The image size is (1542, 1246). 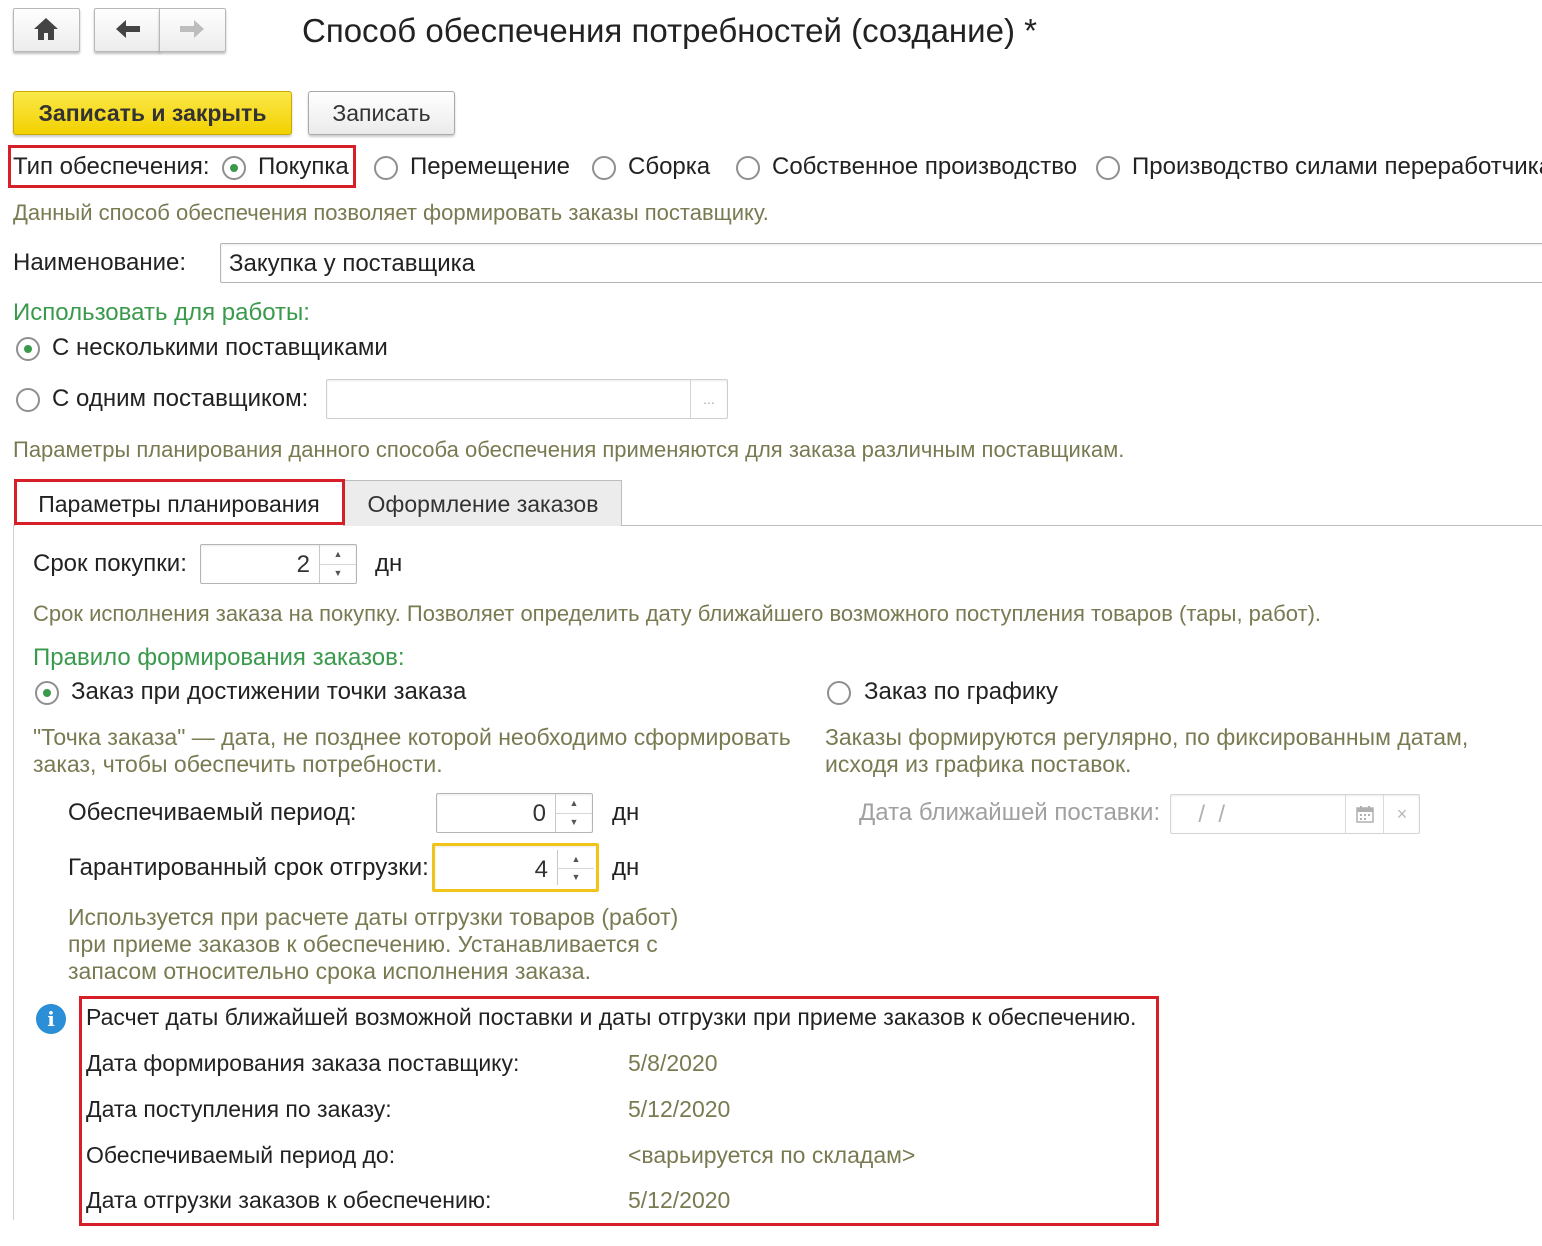 I want to click on guaranteed-term-spinner: ▲ ▼, so click(x=575, y=867).